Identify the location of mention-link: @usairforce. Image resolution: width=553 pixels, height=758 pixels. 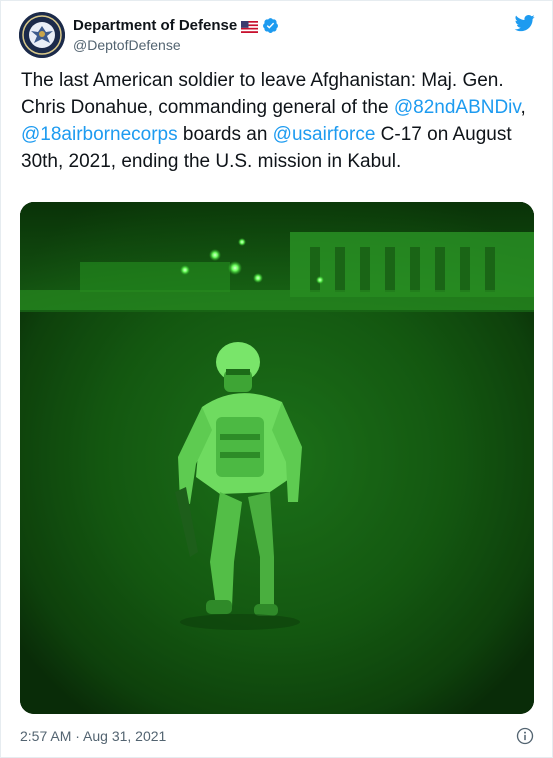
(324, 134).